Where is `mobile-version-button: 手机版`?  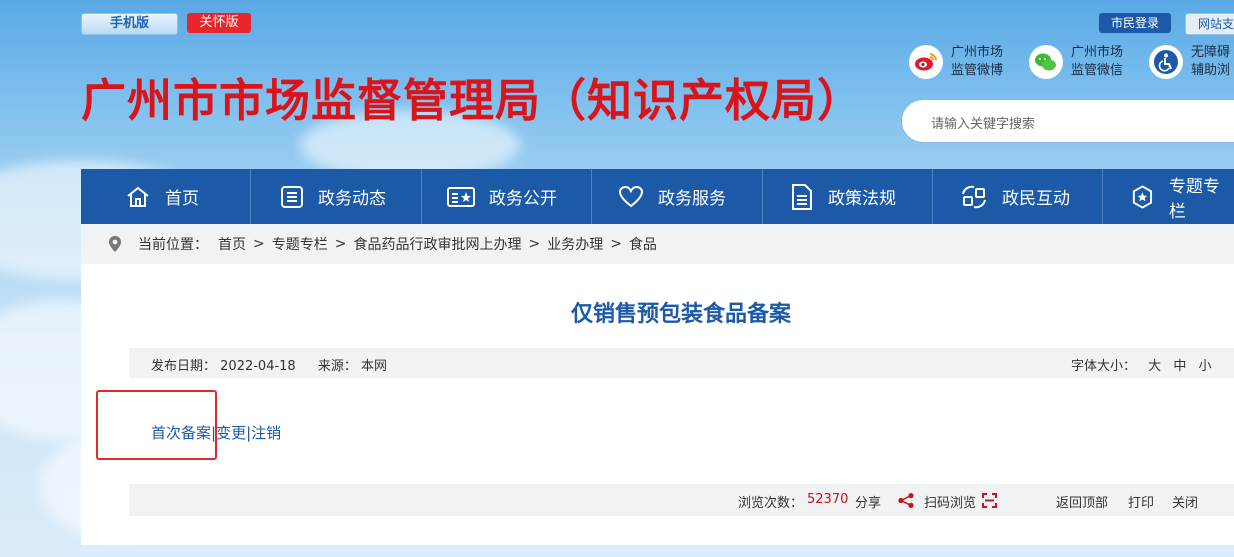
mobile-version-button: 手机版 is located at coordinates (129, 24).